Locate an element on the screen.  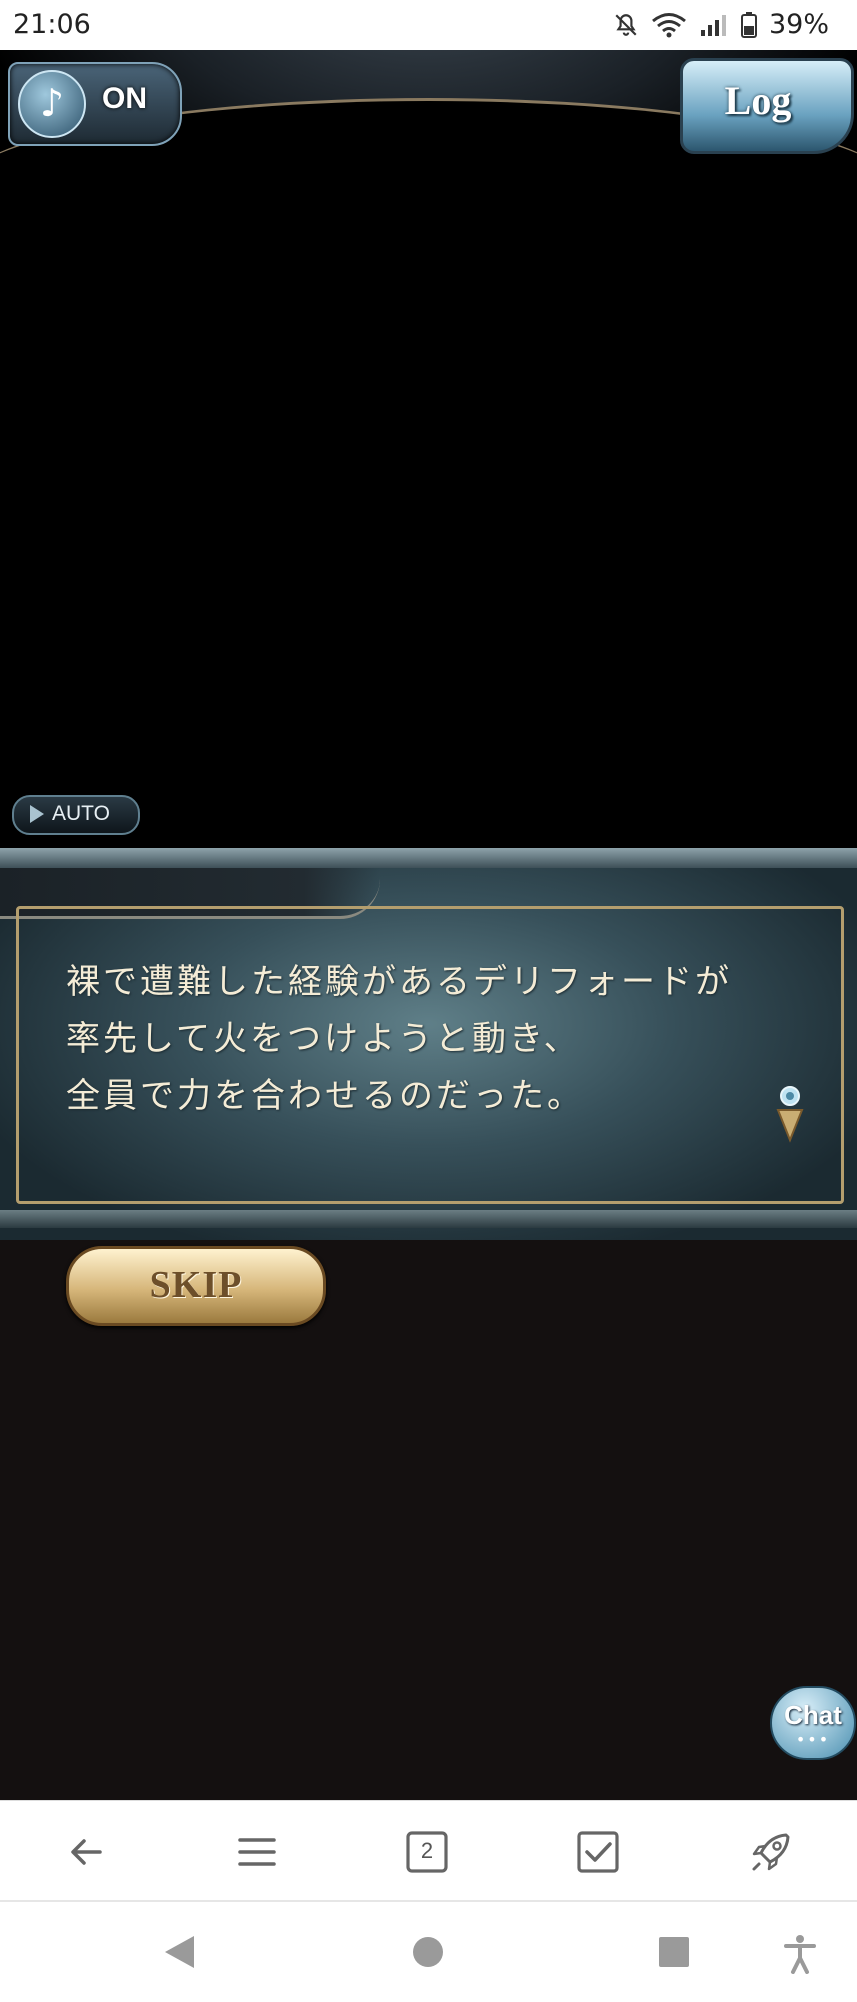
battery-icon is located at coordinates (748, 24).